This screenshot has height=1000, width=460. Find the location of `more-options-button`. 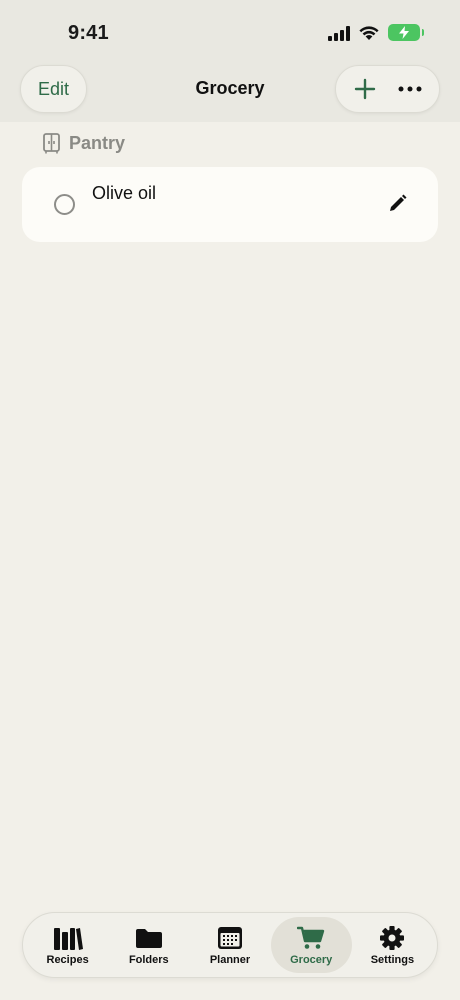

more-options-button is located at coordinates (410, 89).